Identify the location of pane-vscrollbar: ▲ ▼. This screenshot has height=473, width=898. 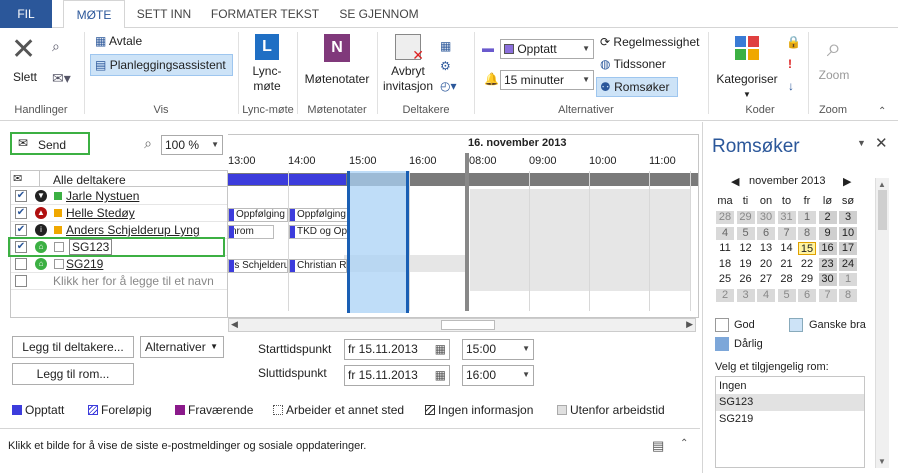
(882, 323).